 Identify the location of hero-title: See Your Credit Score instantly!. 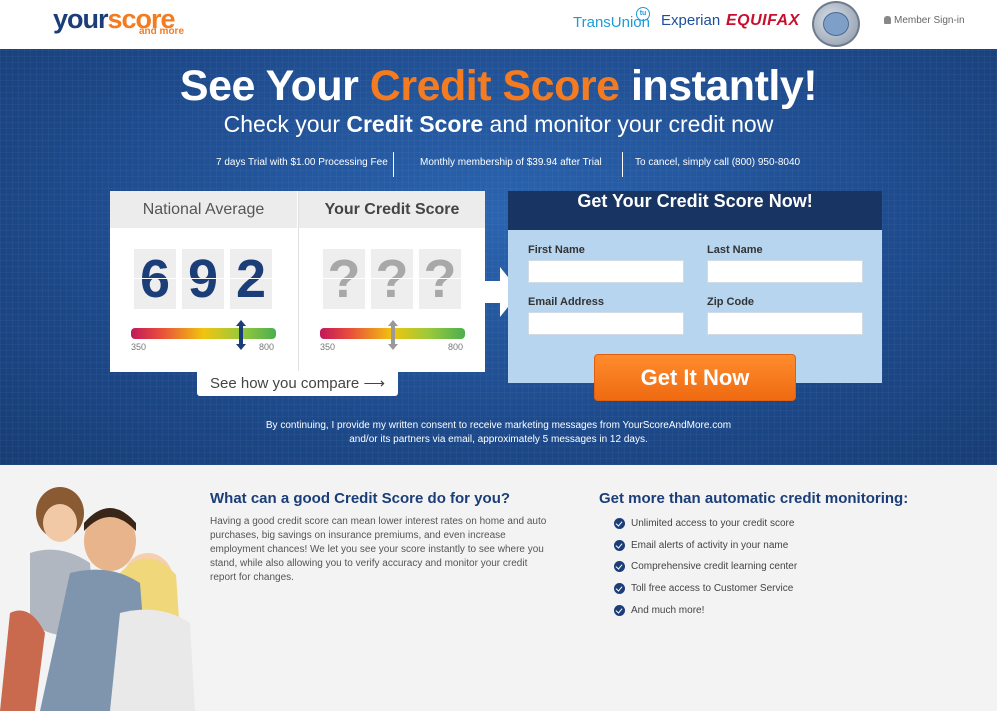
(498, 86).